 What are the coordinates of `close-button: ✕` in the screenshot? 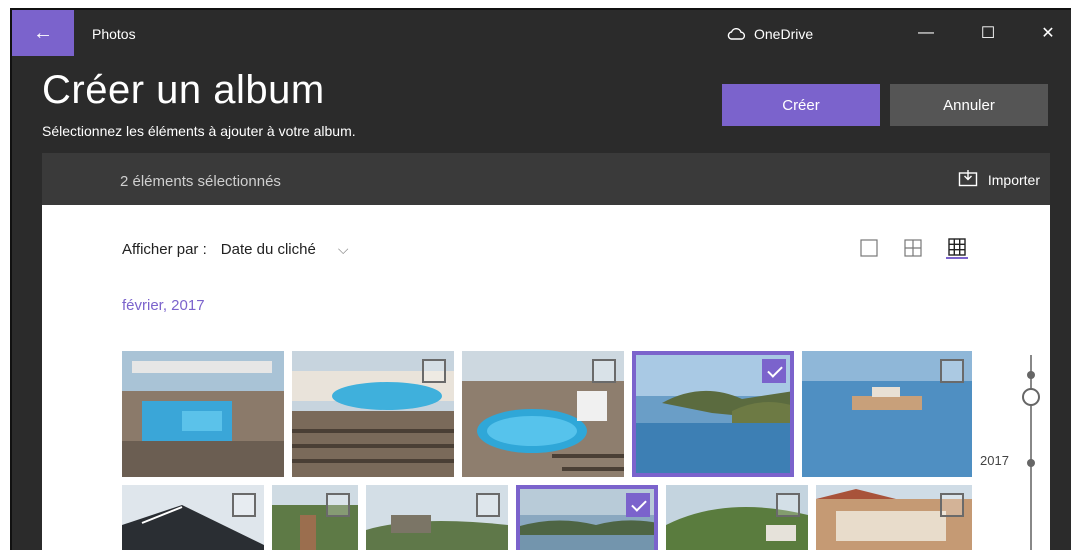 It's located at (1044, 33).